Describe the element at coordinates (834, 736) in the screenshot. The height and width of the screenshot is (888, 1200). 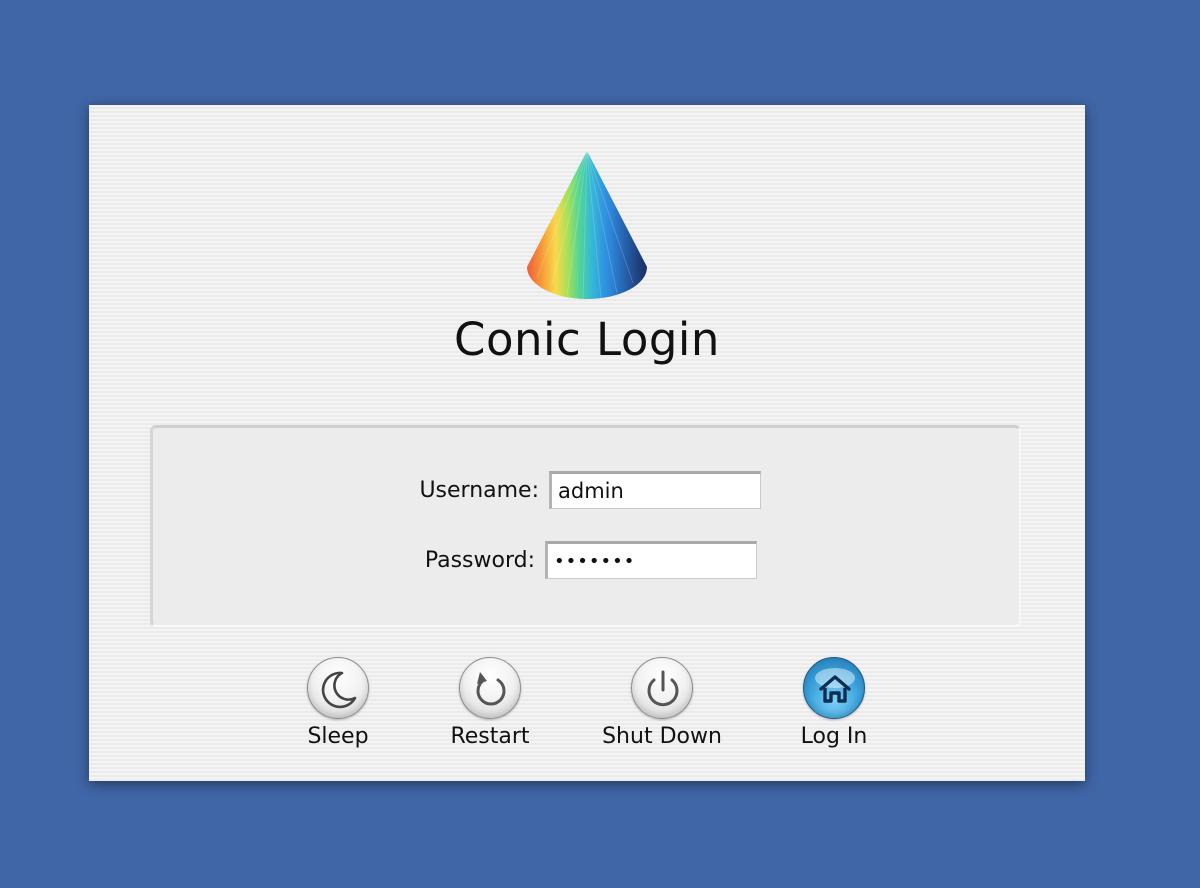
I see `log-in-label: Log In` at that location.